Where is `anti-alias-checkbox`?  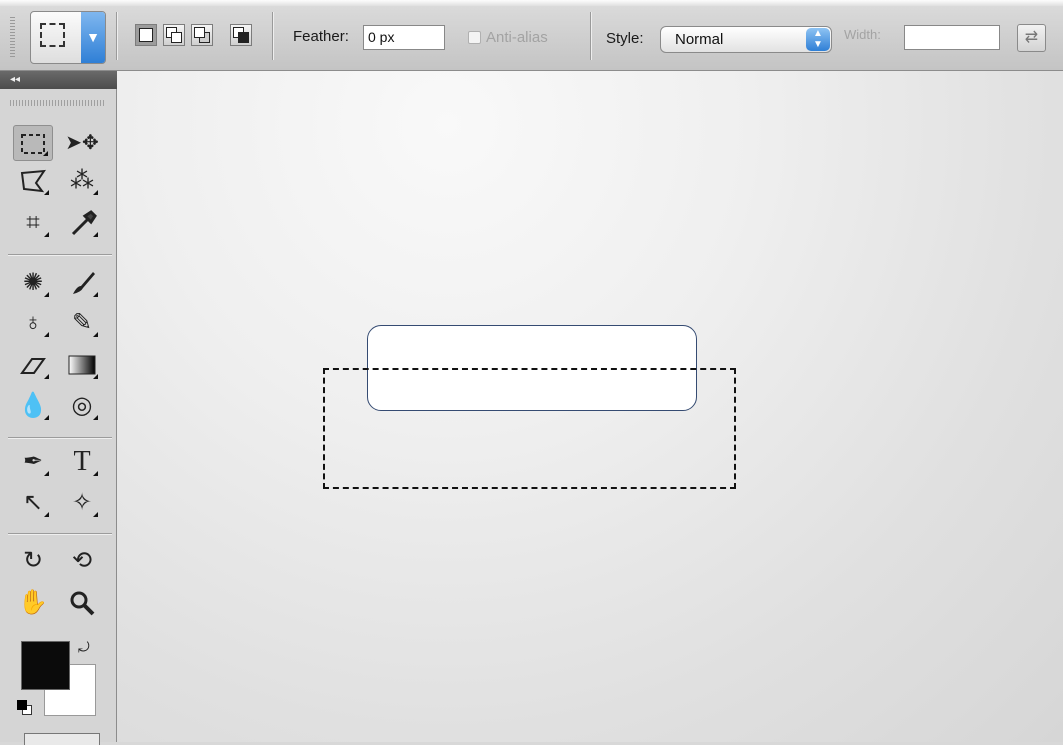
anti-alias-checkbox is located at coordinates (474, 37).